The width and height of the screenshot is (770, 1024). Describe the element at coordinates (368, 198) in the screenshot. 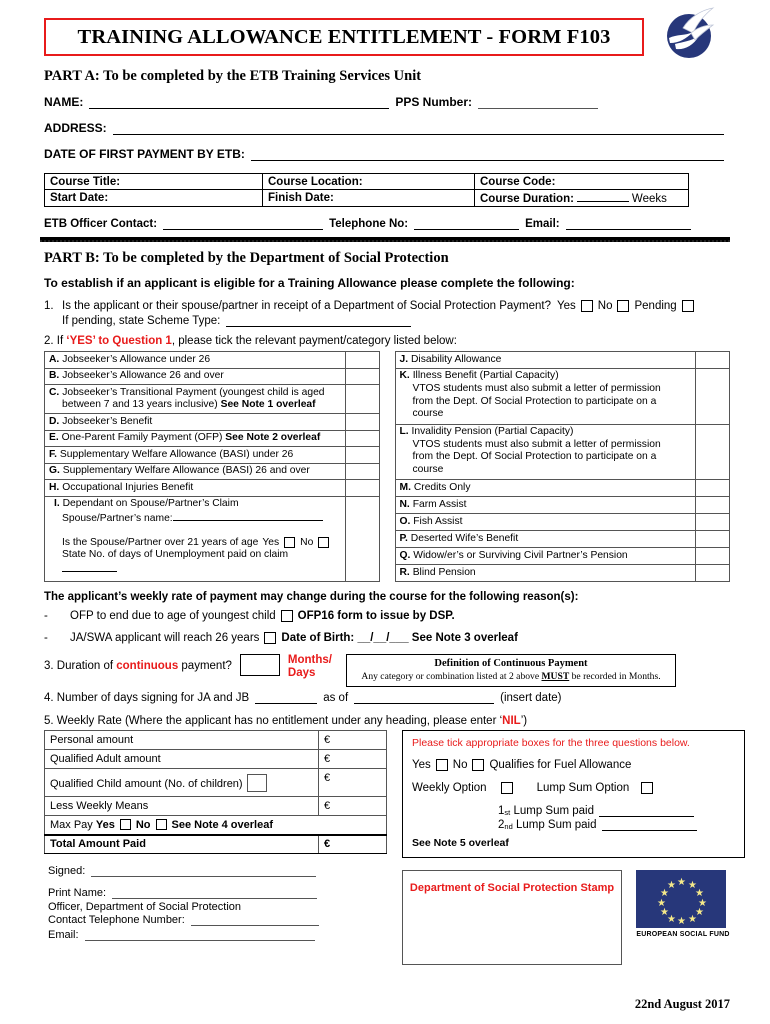

I see `finish-date-cell: Finish Date:` at that location.